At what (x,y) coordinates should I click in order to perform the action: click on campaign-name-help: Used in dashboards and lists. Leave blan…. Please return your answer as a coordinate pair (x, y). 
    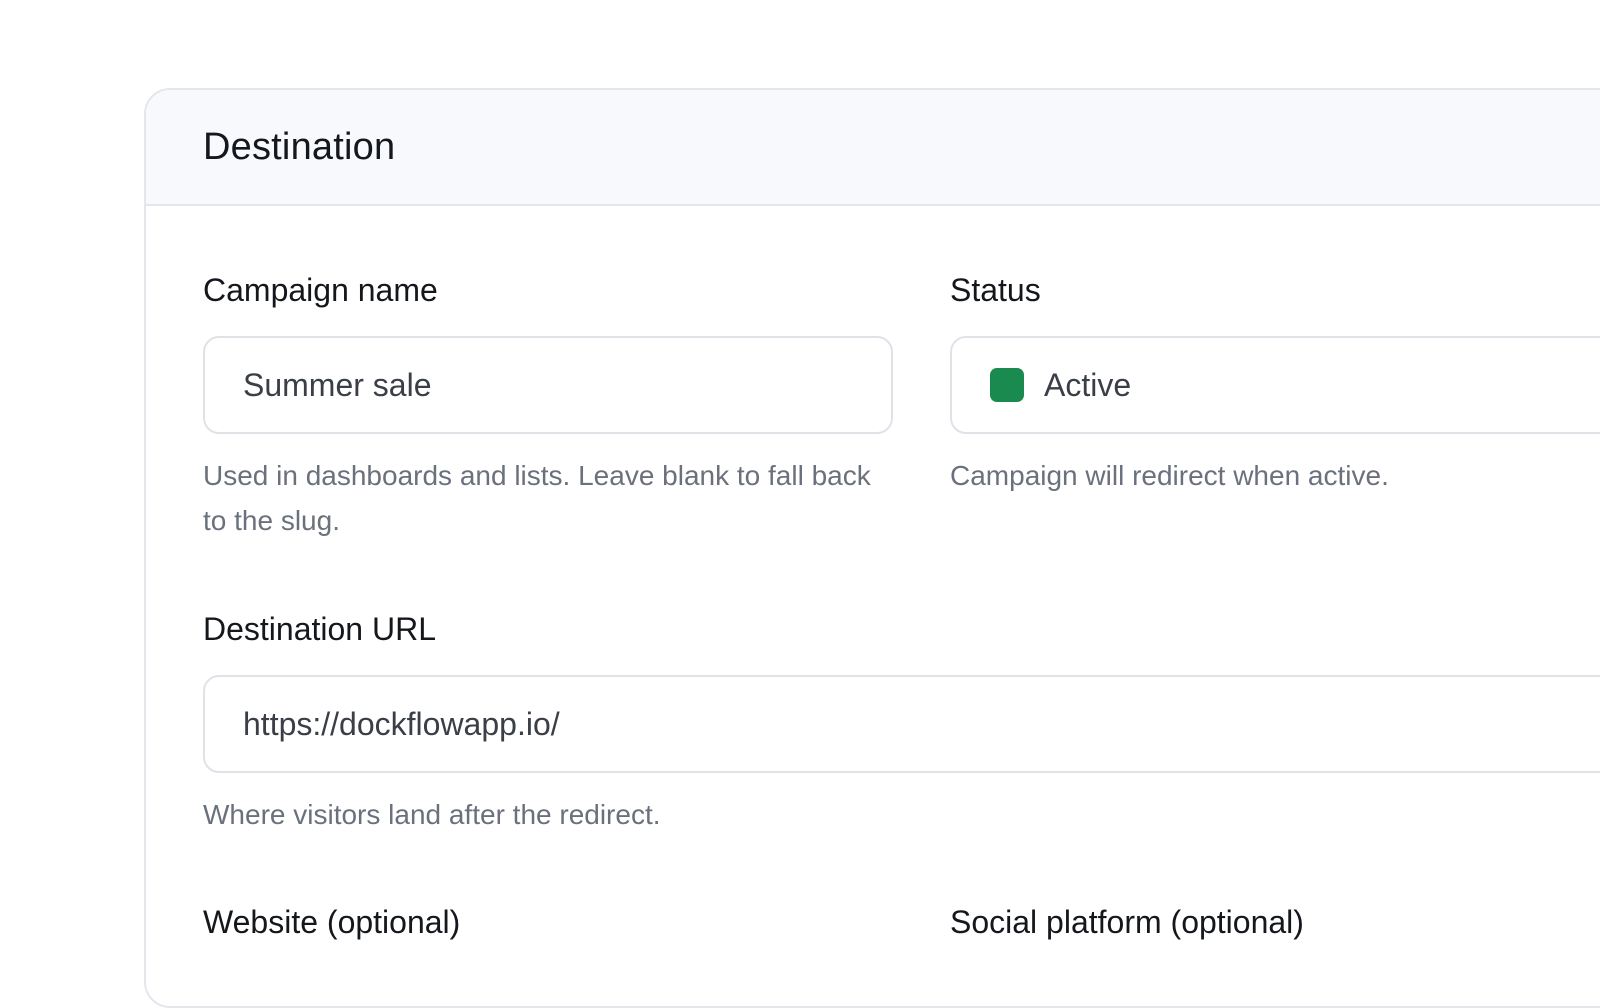
    Looking at the image, I should click on (537, 498).